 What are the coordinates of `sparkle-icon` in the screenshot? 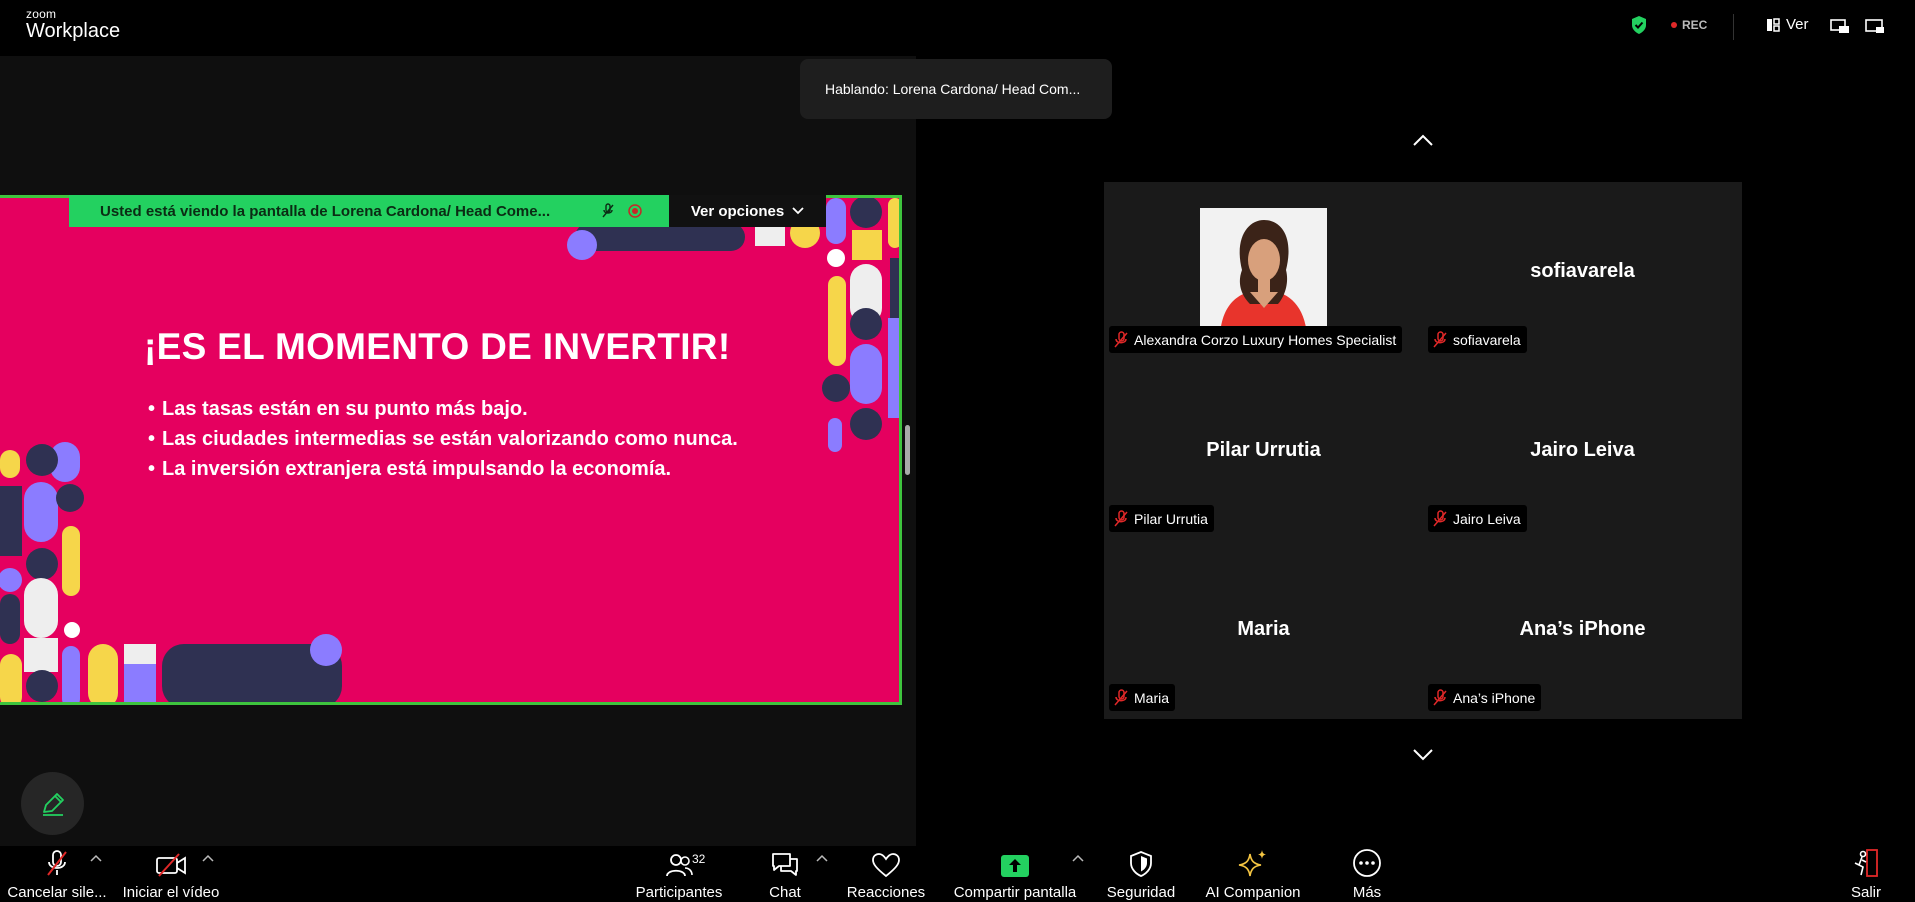 It's located at (1252, 863).